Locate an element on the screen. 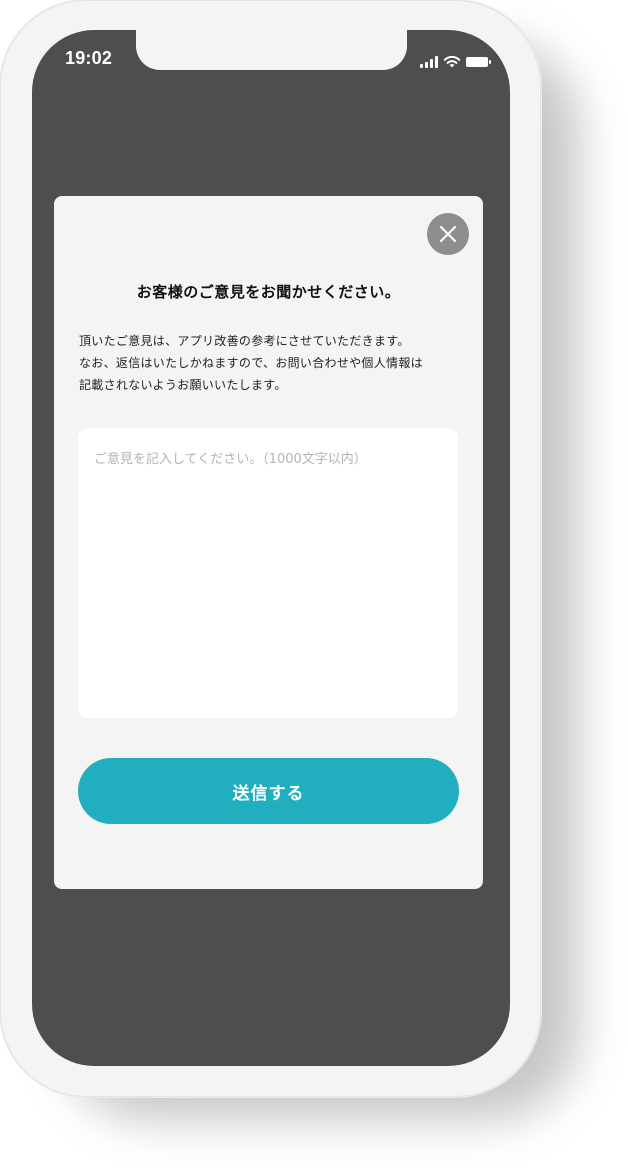  modal-title: お客様のご意見をお聞かせください。 is located at coordinates (268, 292).